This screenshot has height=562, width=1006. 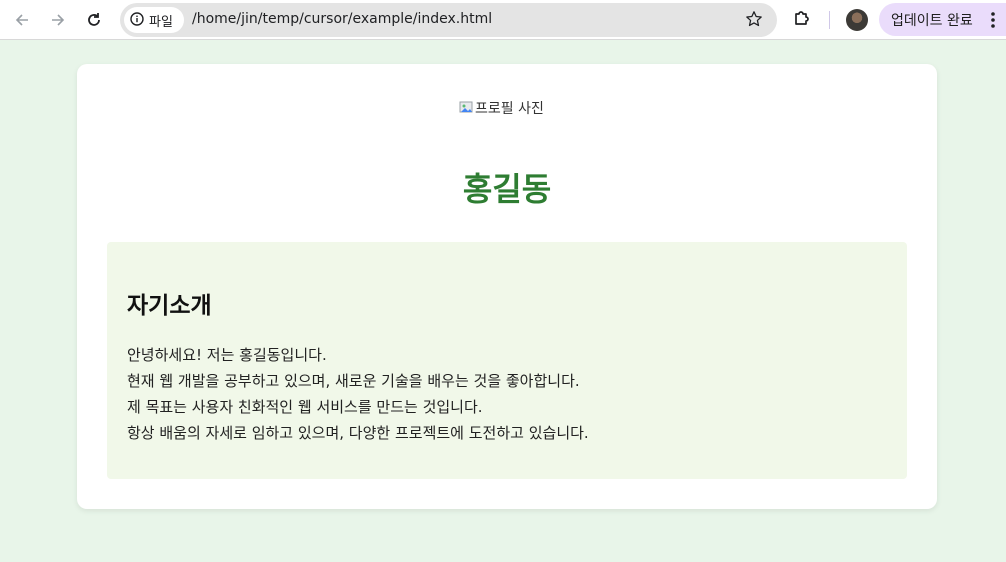 What do you see at coordinates (932, 20) in the screenshot?
I see `update-label: 업데이트 완료` at bounding box center [932, 20].